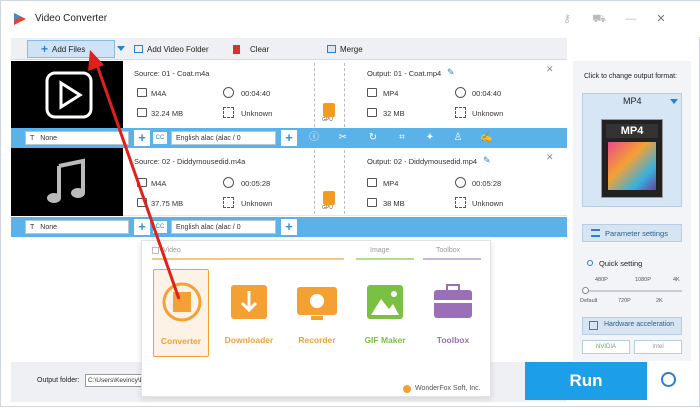  I want to click on converter-tile: Converter, so click(181, 313).